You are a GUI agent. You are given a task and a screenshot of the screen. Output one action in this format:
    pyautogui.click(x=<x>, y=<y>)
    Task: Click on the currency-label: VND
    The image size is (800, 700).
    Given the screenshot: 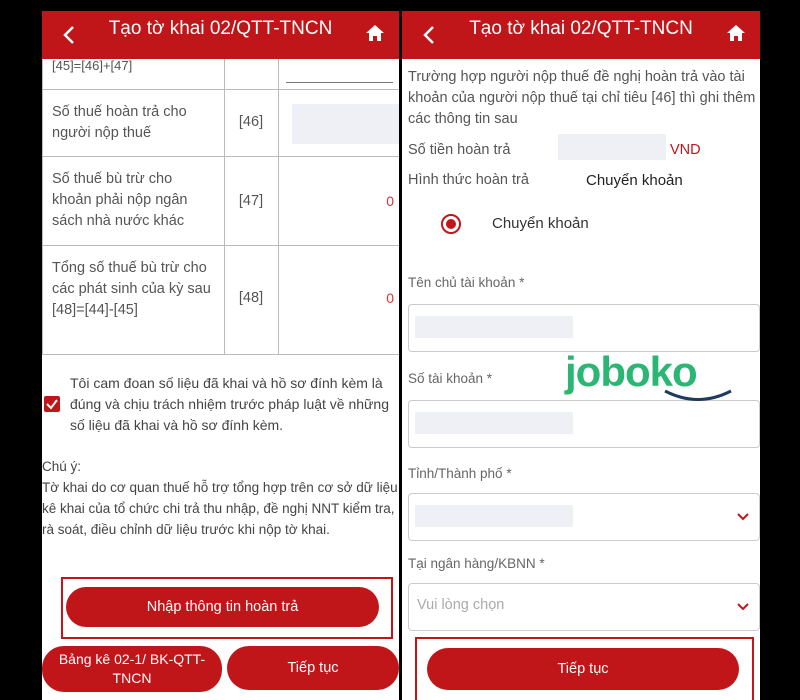 What is the action you would take?
    pyautogui.click(x=685, y=150)
    